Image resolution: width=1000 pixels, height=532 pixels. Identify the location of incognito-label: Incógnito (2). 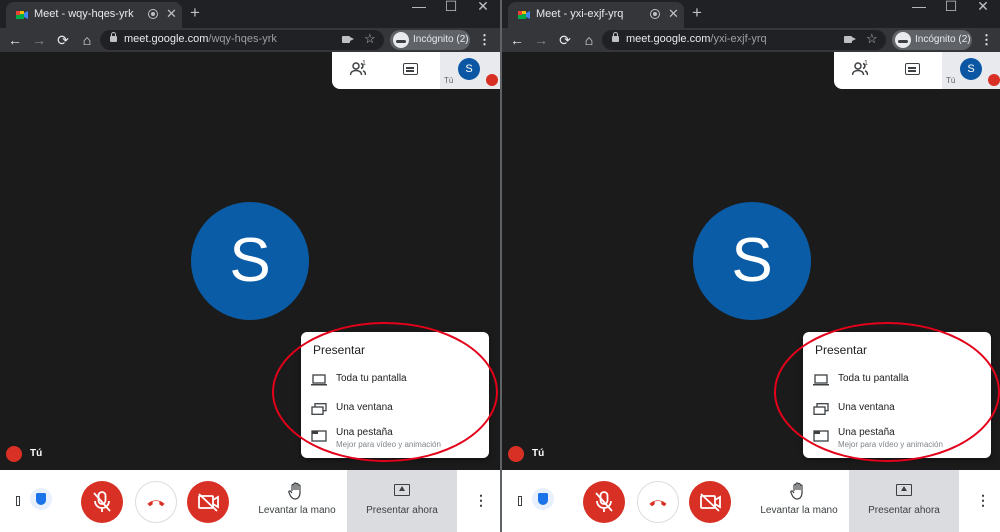
(943, 39).